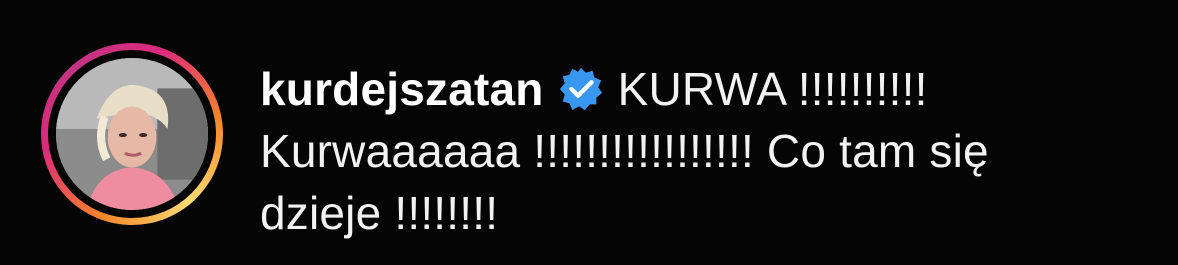 This screenshot has height=265, width=1178. Describe the element at coordinates (379, 213) in the screenshot. I see `comment-line-3: dzieje !!!!!!!!` at that location.